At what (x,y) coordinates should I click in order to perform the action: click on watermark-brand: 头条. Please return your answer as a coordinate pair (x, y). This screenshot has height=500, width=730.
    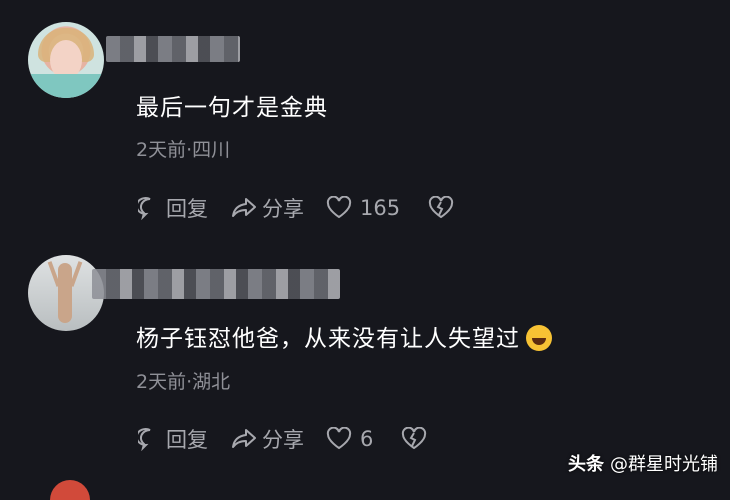
    Looking at the image, I should click on (586, 464).